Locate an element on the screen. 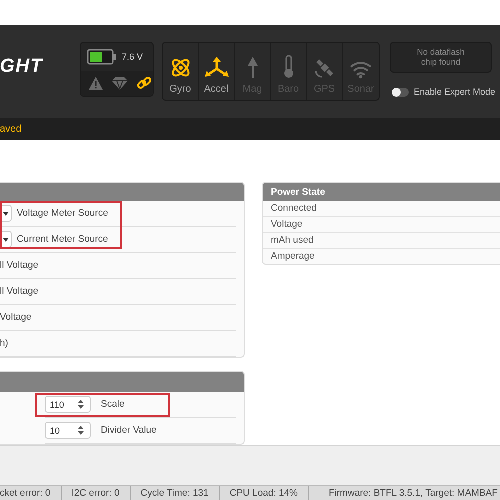 This screenshot has width=500, height=500. field-label: Voltage Meter Source is located at coordinates (62, 213).